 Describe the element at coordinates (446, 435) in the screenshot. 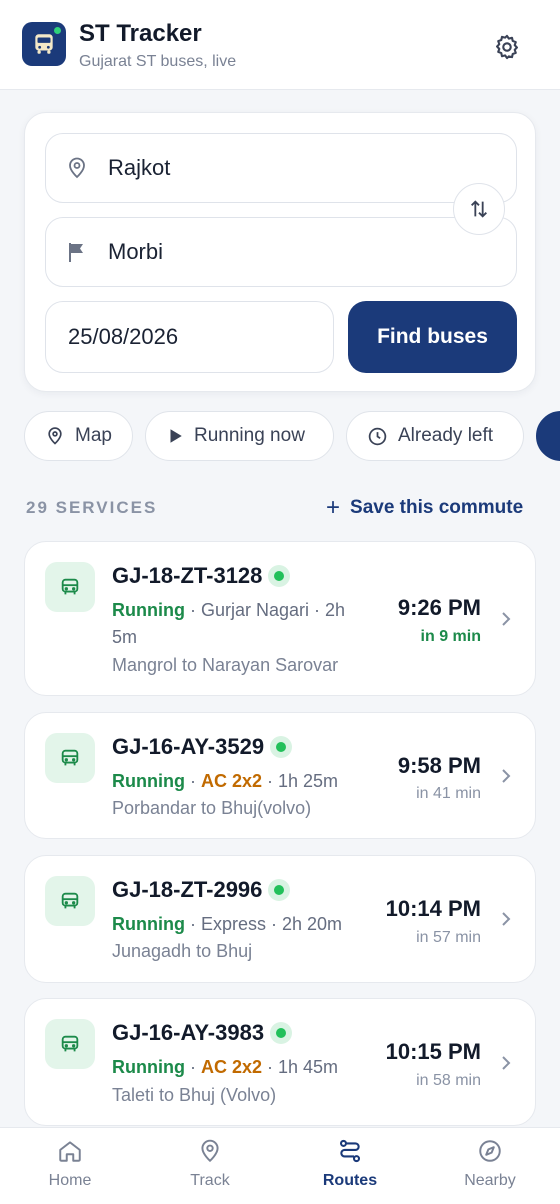

I see `chip-label: Already left` at that location.